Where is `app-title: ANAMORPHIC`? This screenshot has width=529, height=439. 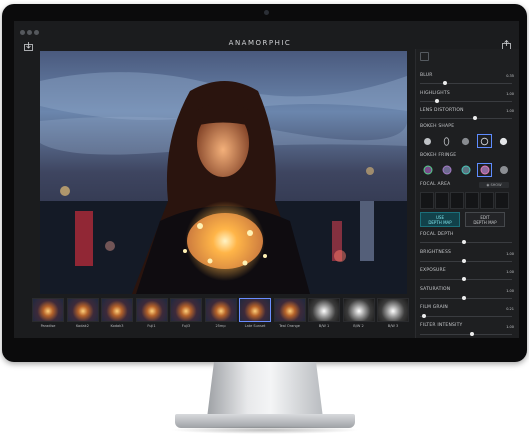
app-title: ANAMORPHIC is located at coordinates (260, 43).